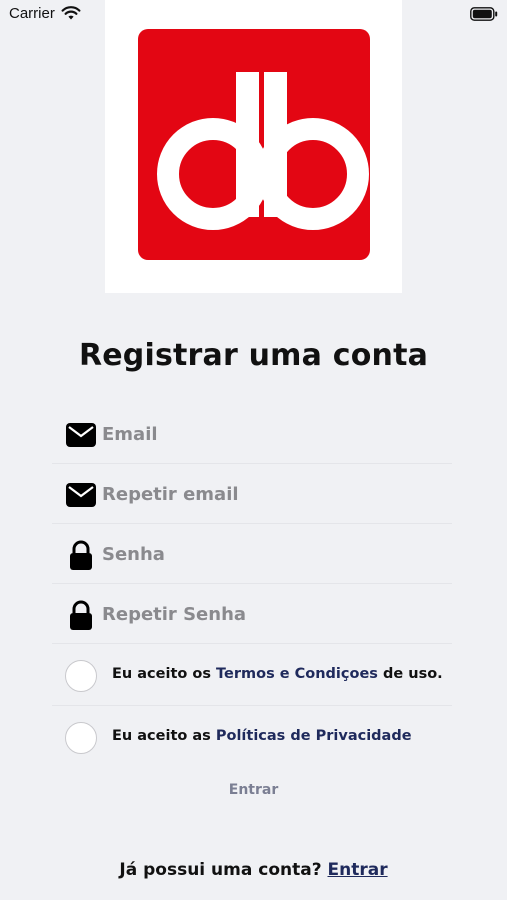 This screenshot has width=507, height=900. I want to click on terms-suffix: de uso., so click(410, 674).